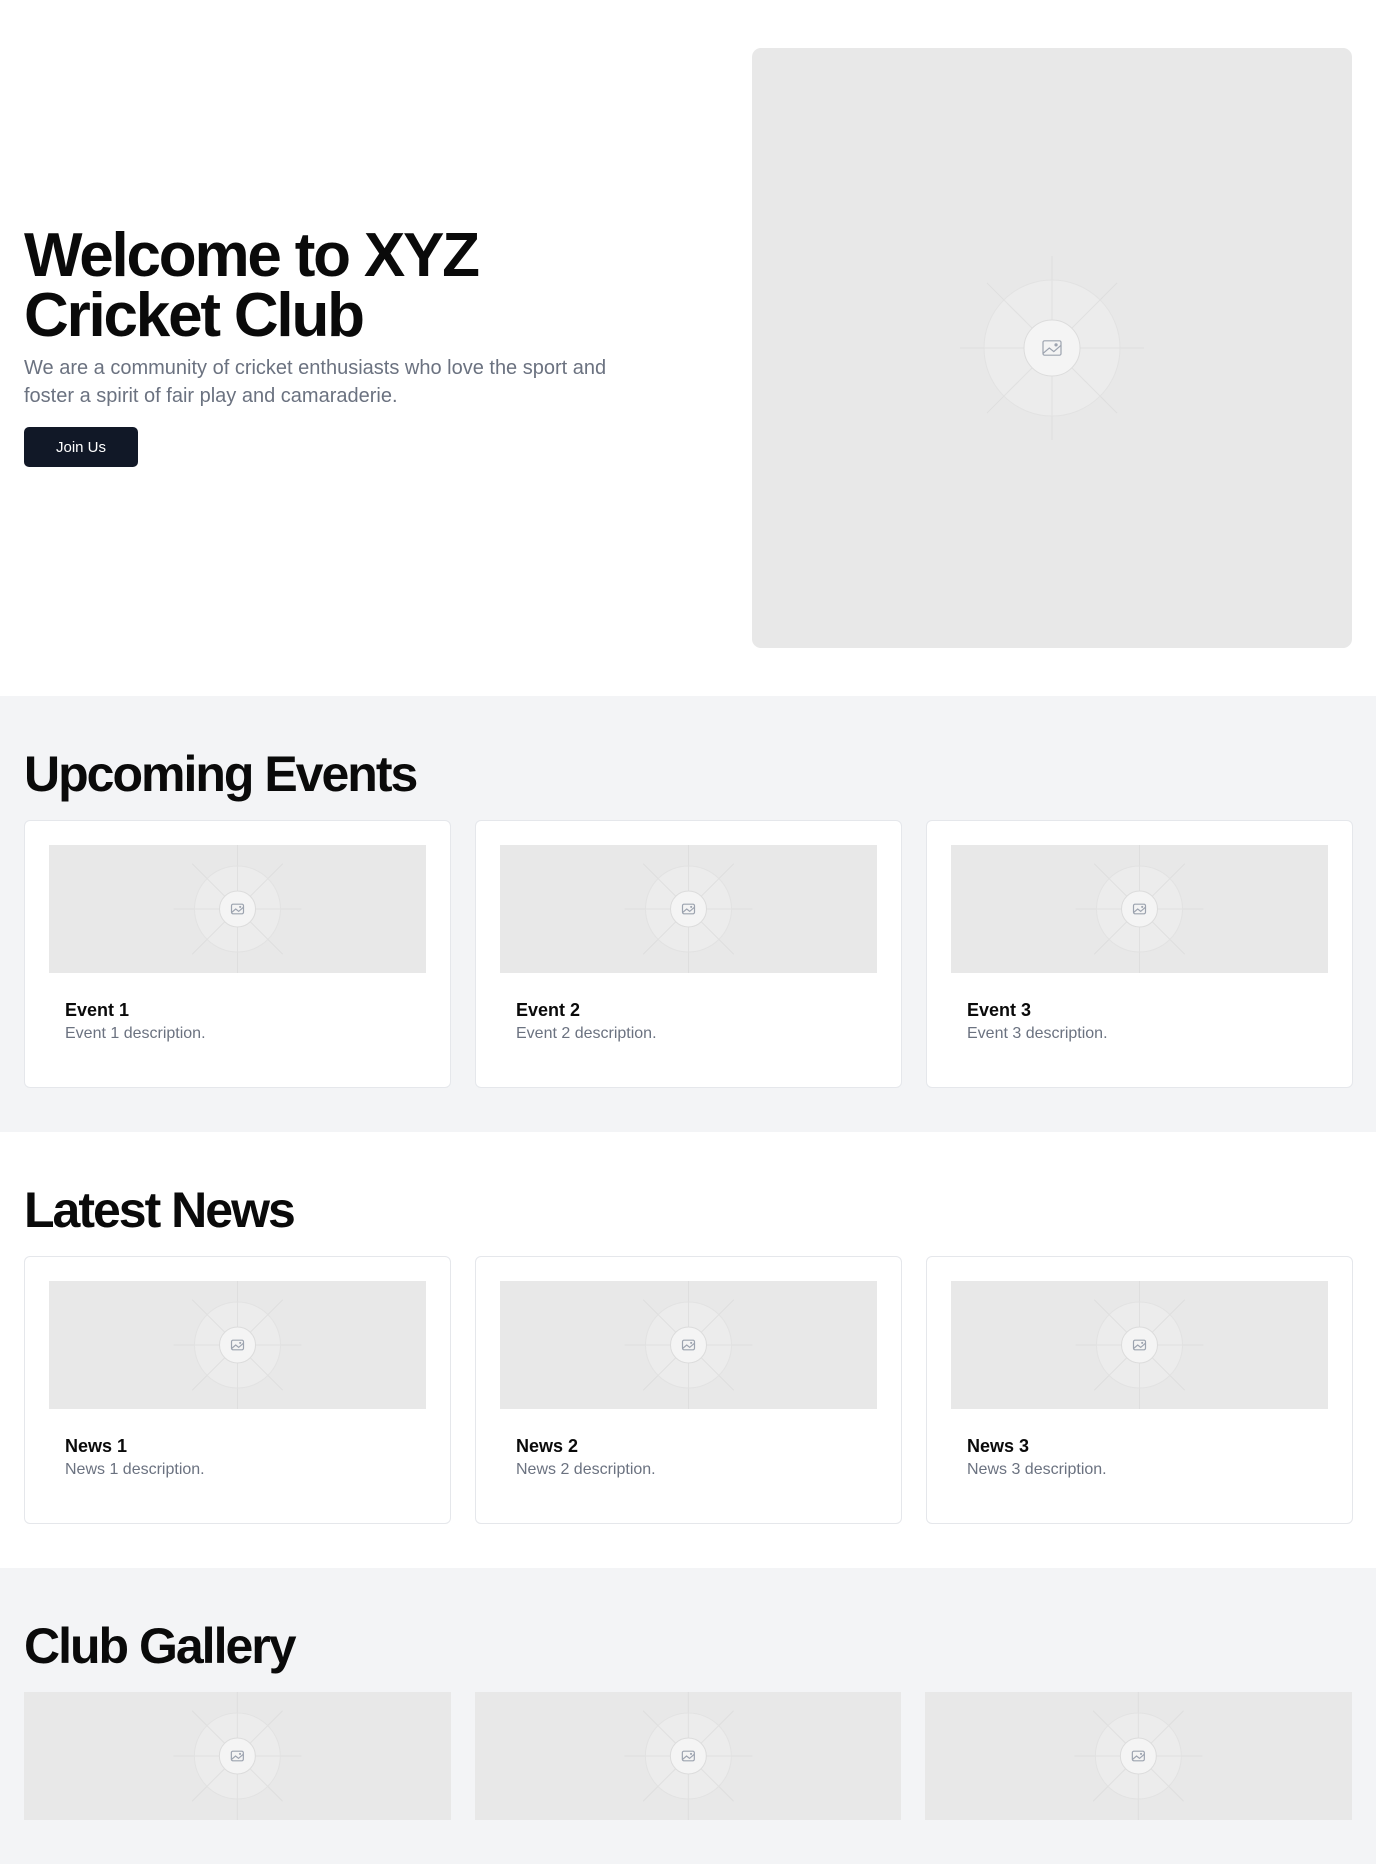 The image size is (1376, 1864). I want to click on gallery-title: Club Gallery, so click(160, 1646).